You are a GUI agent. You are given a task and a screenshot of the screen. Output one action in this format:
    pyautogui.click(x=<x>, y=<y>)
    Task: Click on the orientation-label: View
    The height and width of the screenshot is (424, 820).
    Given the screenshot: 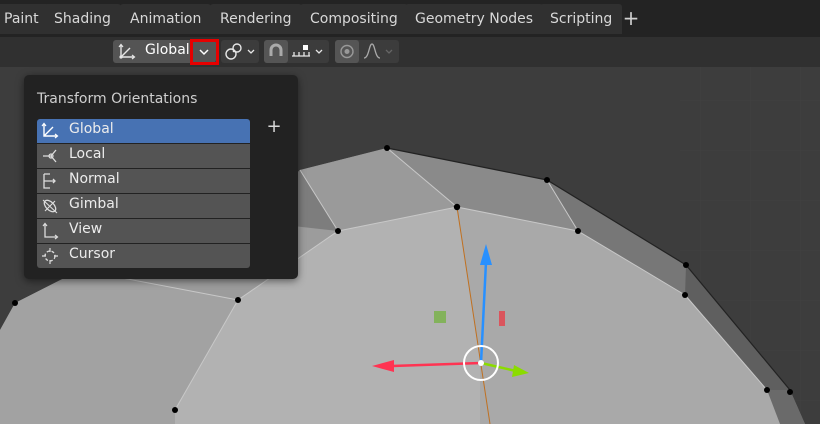 What is the action you would take?
    pyautogui.click(x=86, y=229)
    